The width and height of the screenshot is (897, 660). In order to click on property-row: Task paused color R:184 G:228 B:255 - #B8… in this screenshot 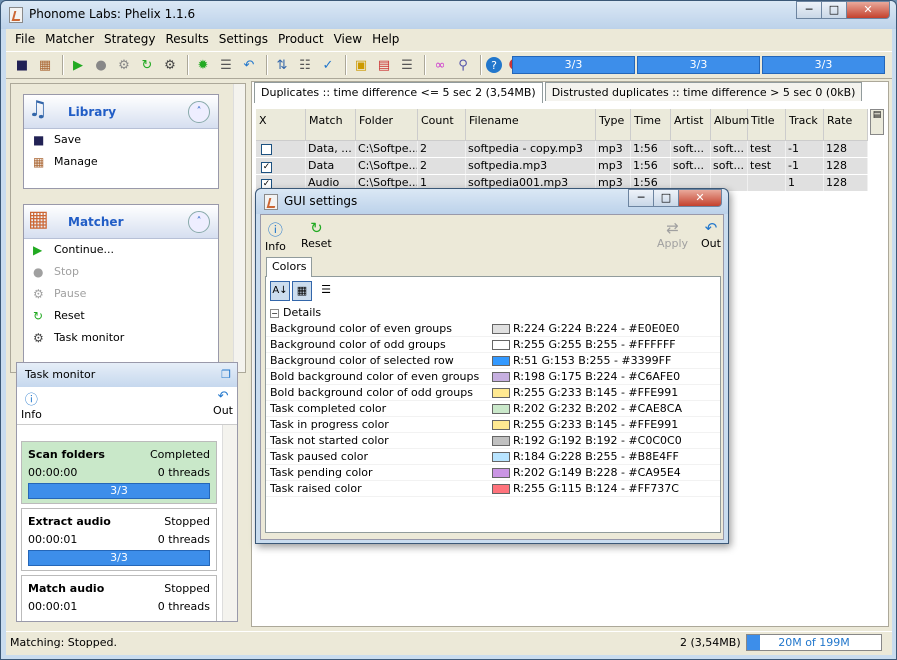, I will do `click(493, 457)`.